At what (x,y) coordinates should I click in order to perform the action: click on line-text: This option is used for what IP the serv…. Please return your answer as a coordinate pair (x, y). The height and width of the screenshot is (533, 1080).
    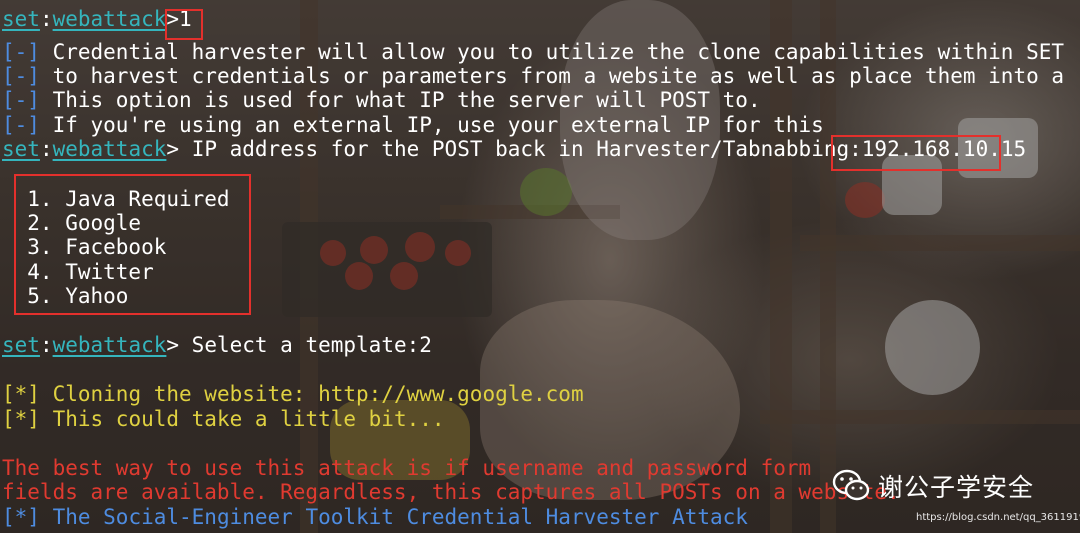
    Looking at the image, I should click on (400, 100).